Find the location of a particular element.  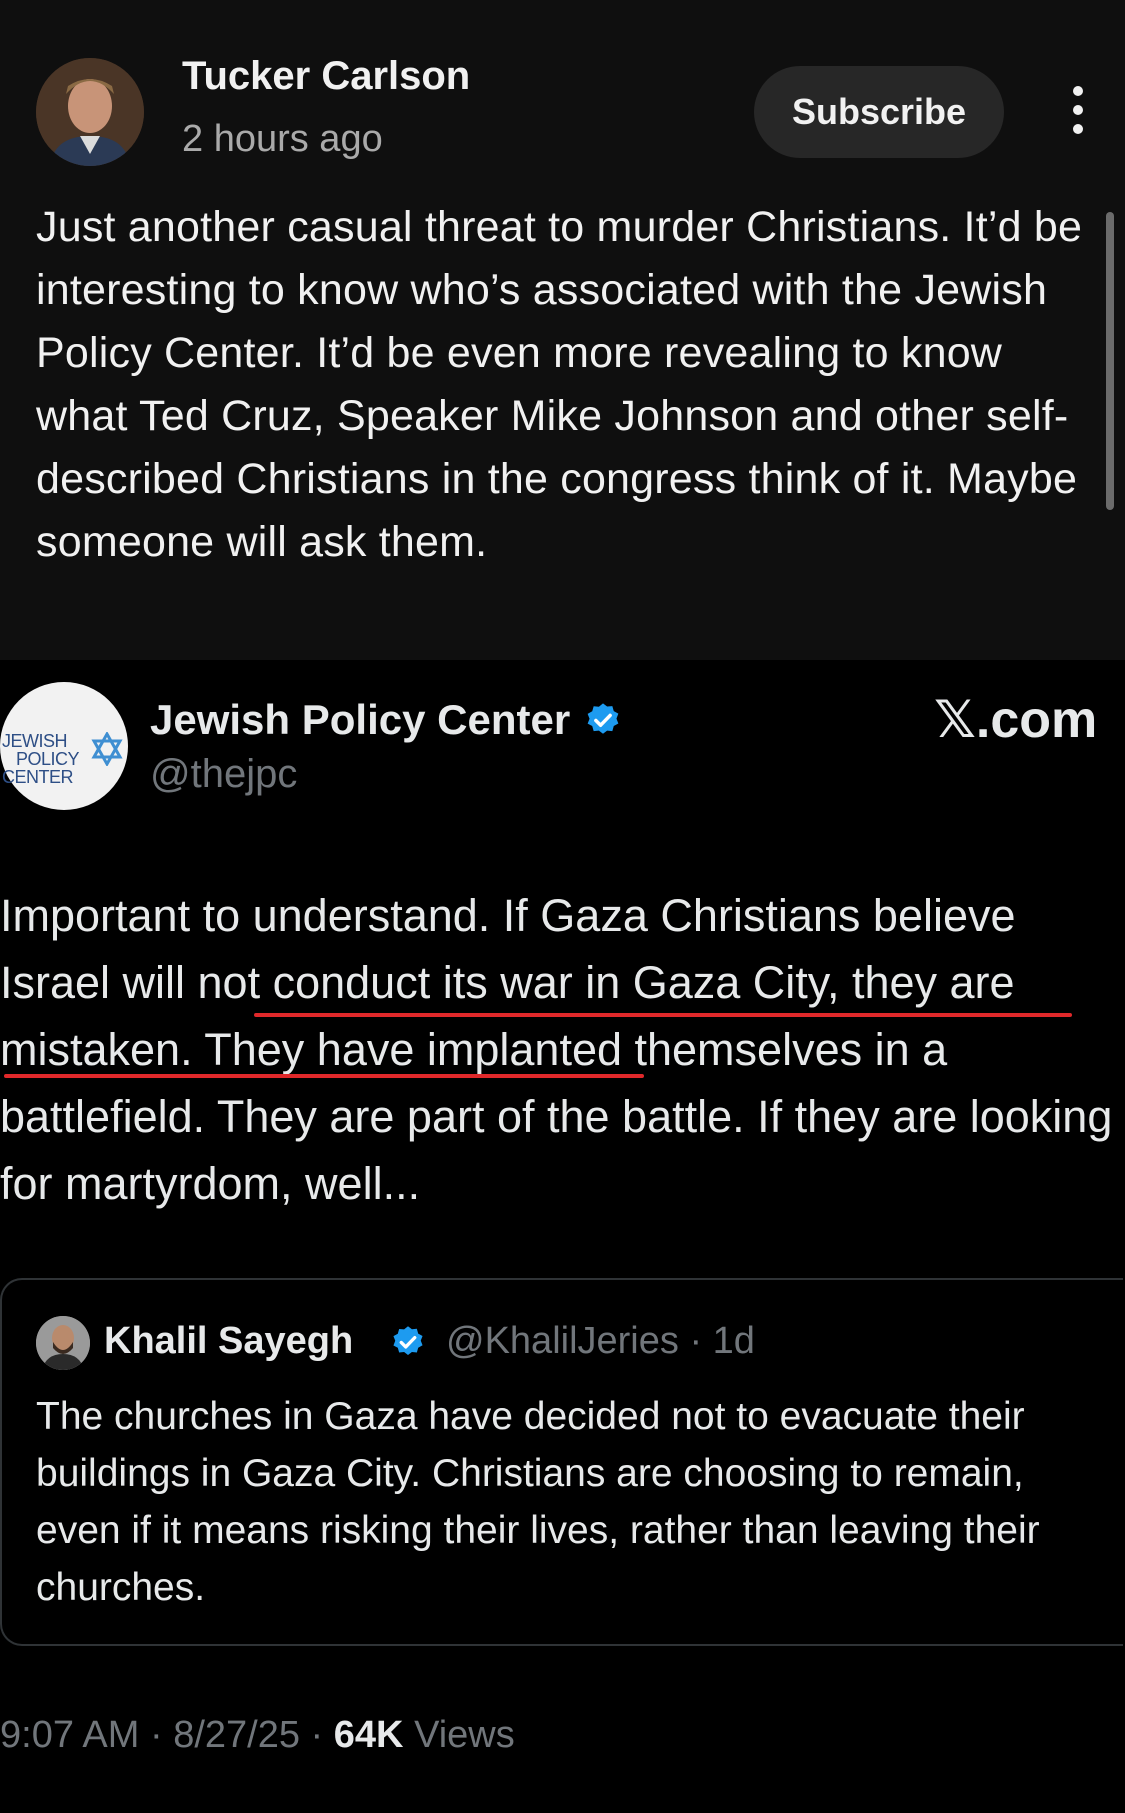

x-com-label: 𝕏.com is located at coordinates (1016, 720).